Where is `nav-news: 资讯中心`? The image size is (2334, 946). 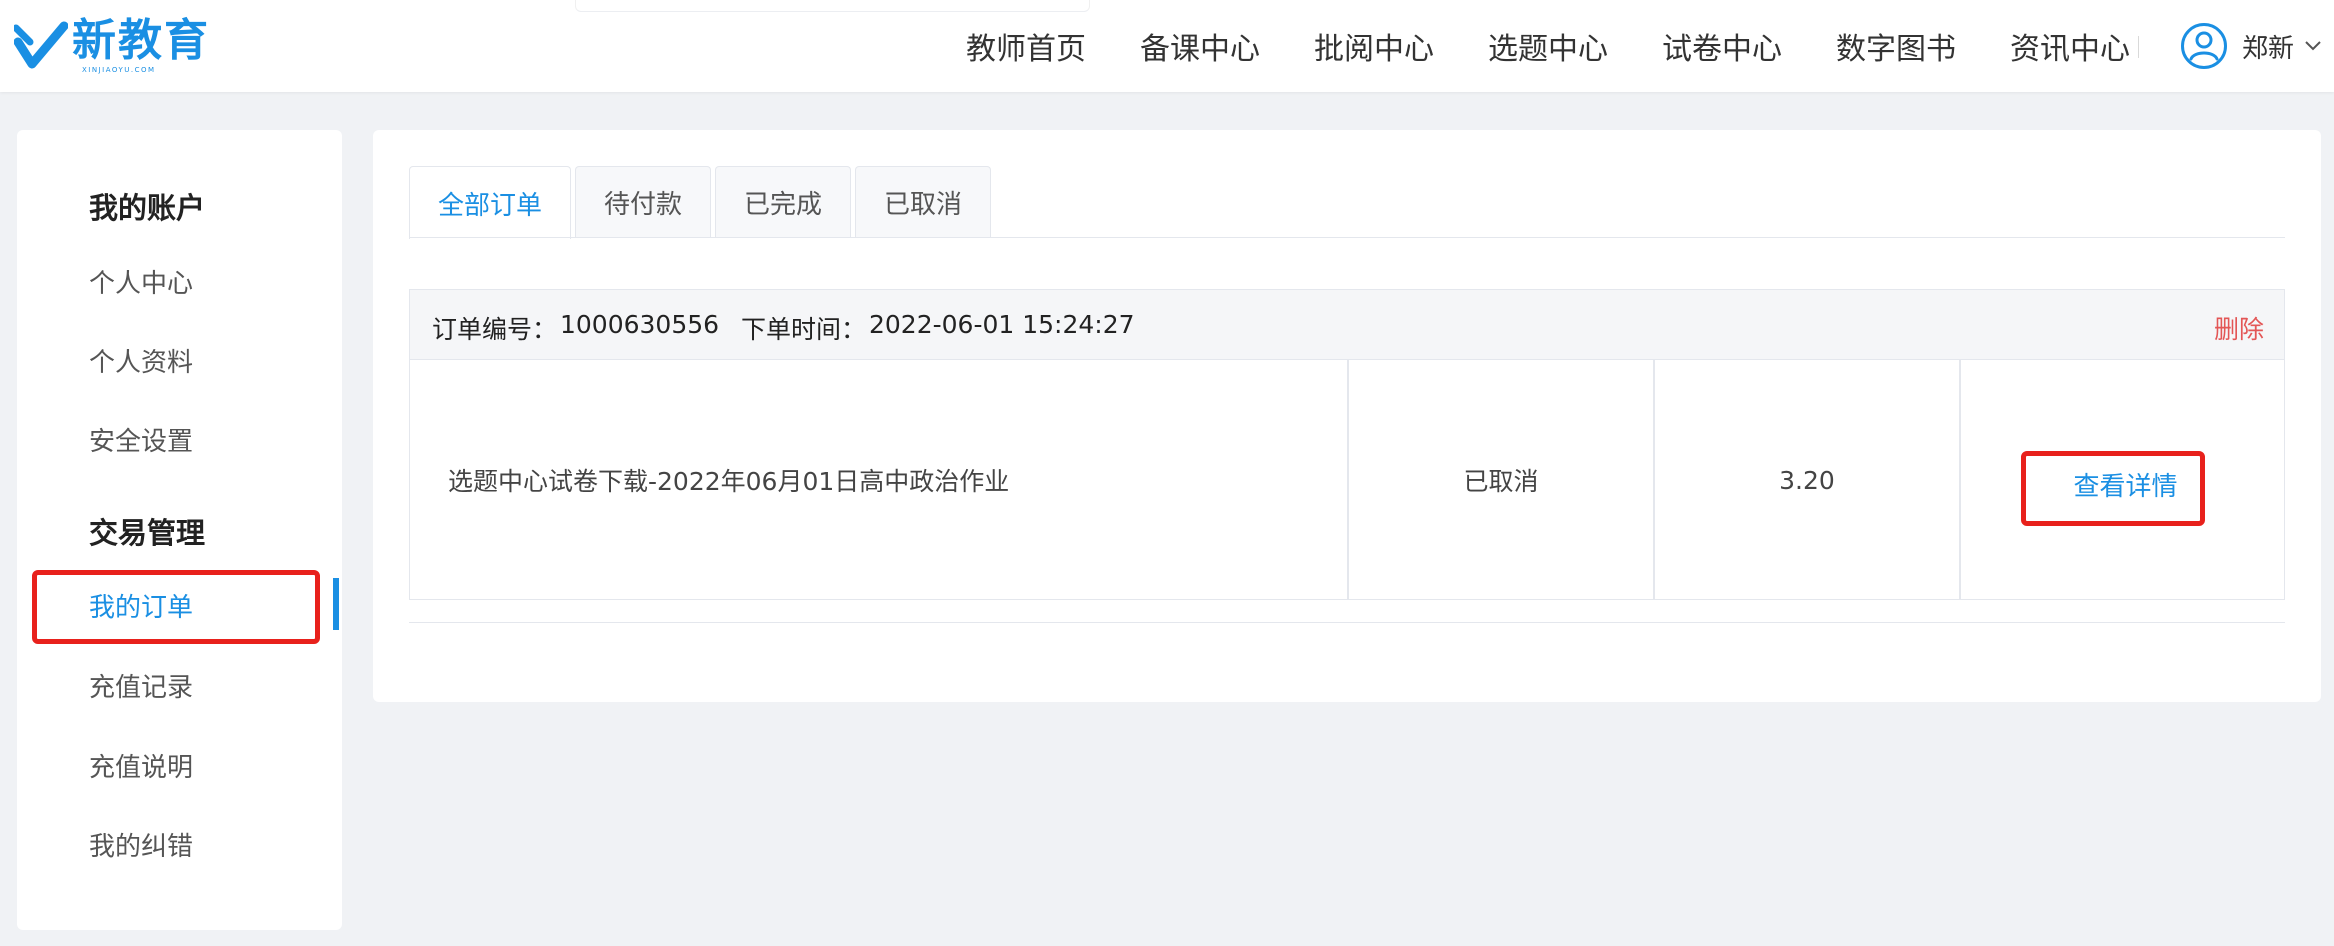 nav-news: 资讯中心 is located at coordinates (2070, 46).